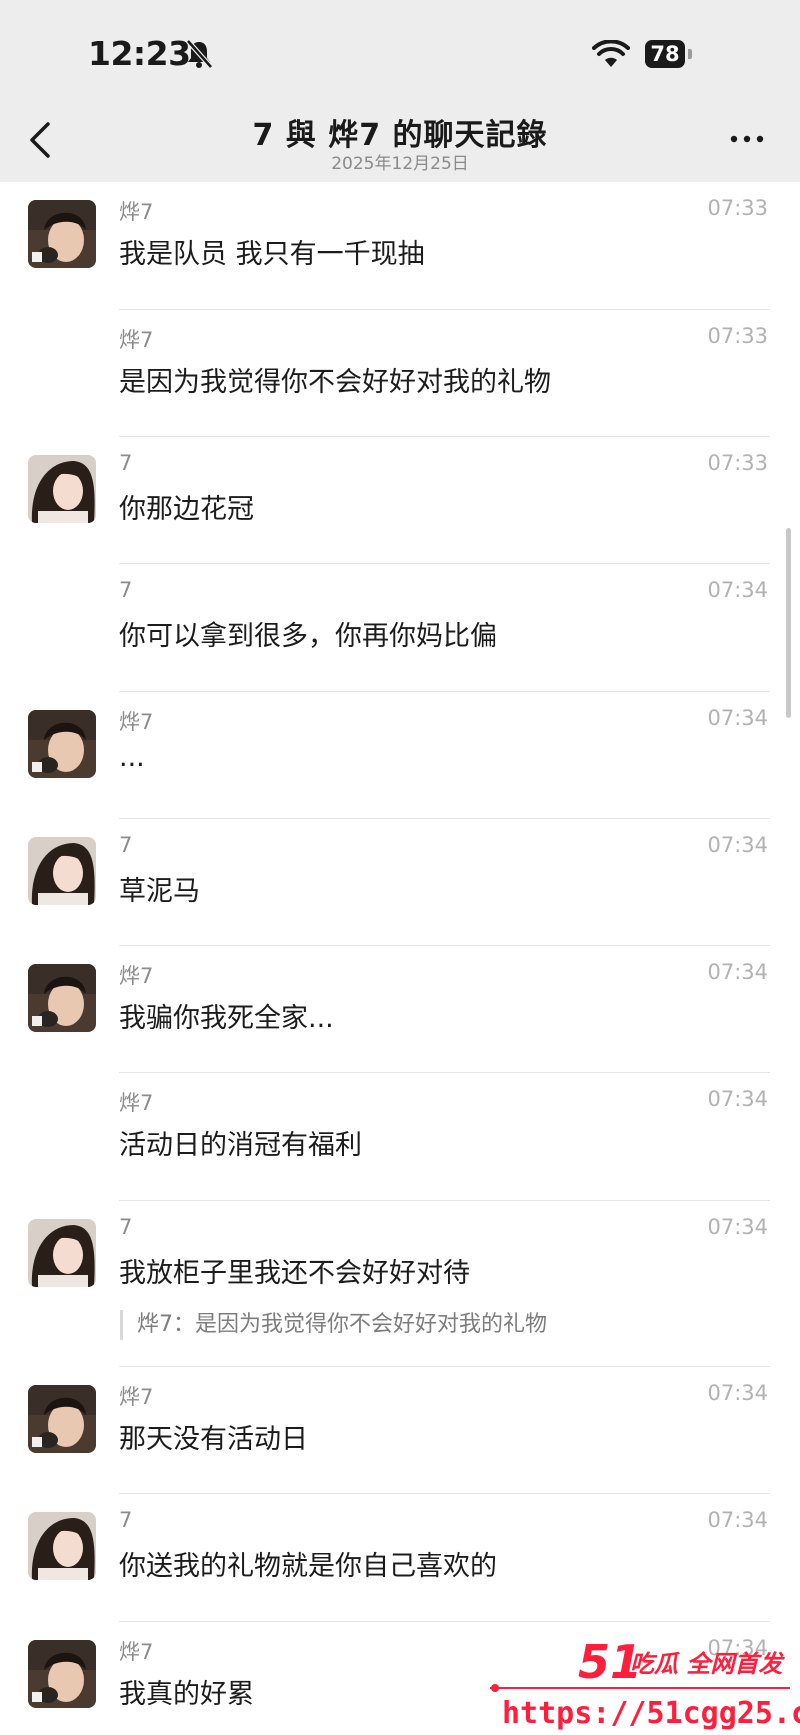  I want to click on message-text: 活动日的消冠有福利, so click(240, 1145).